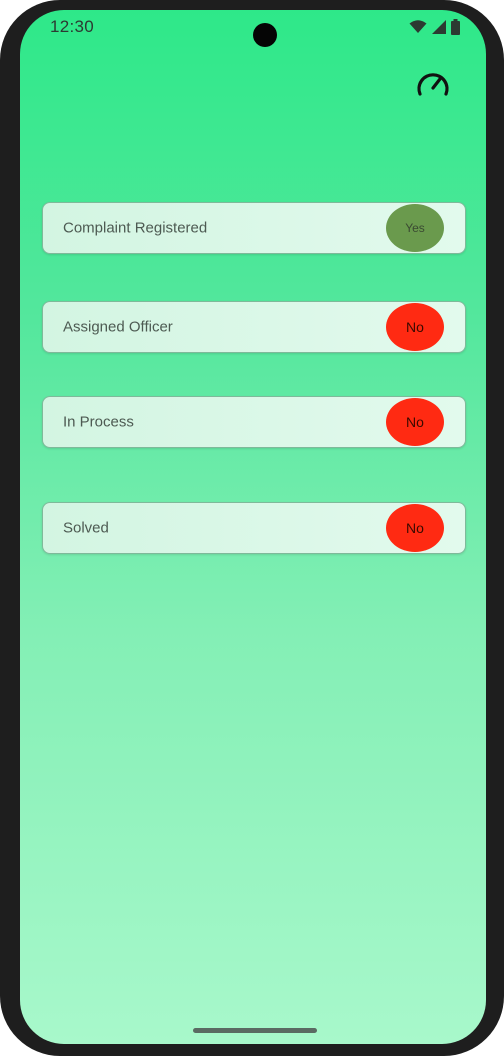 The height and width of the screenshot is (1056, 504). Describe the element at coordinates (98, 422) in the screenshot. I see `row-label: In Process` at that location.